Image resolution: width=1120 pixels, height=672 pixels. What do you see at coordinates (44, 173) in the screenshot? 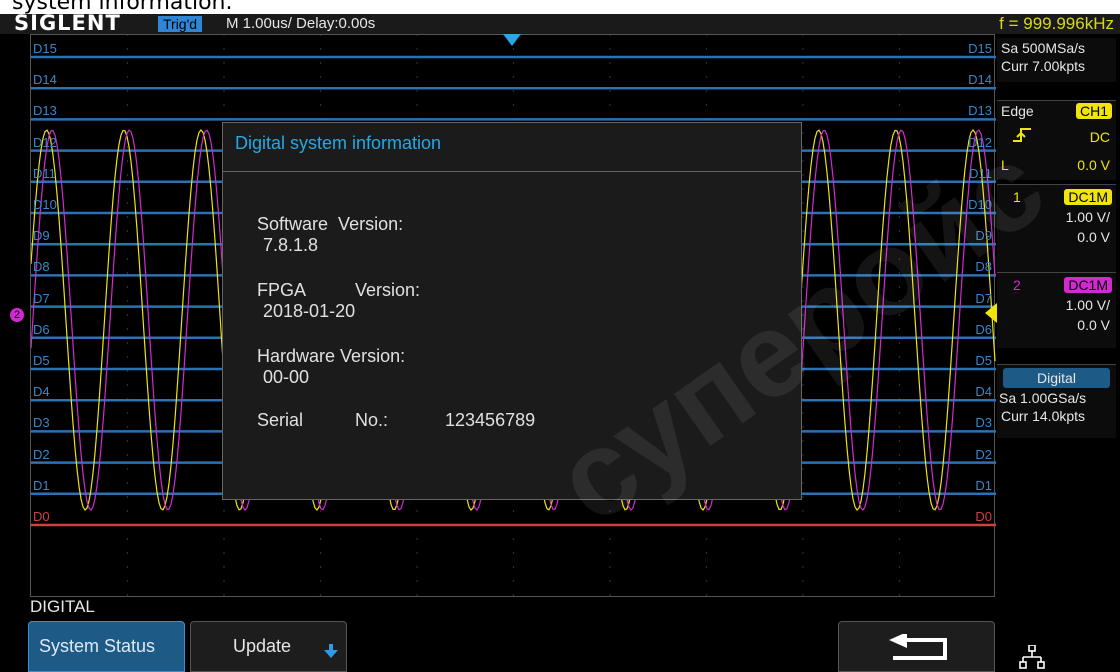
I see `left-label-d11: D11` at bounding box center [44, 173].